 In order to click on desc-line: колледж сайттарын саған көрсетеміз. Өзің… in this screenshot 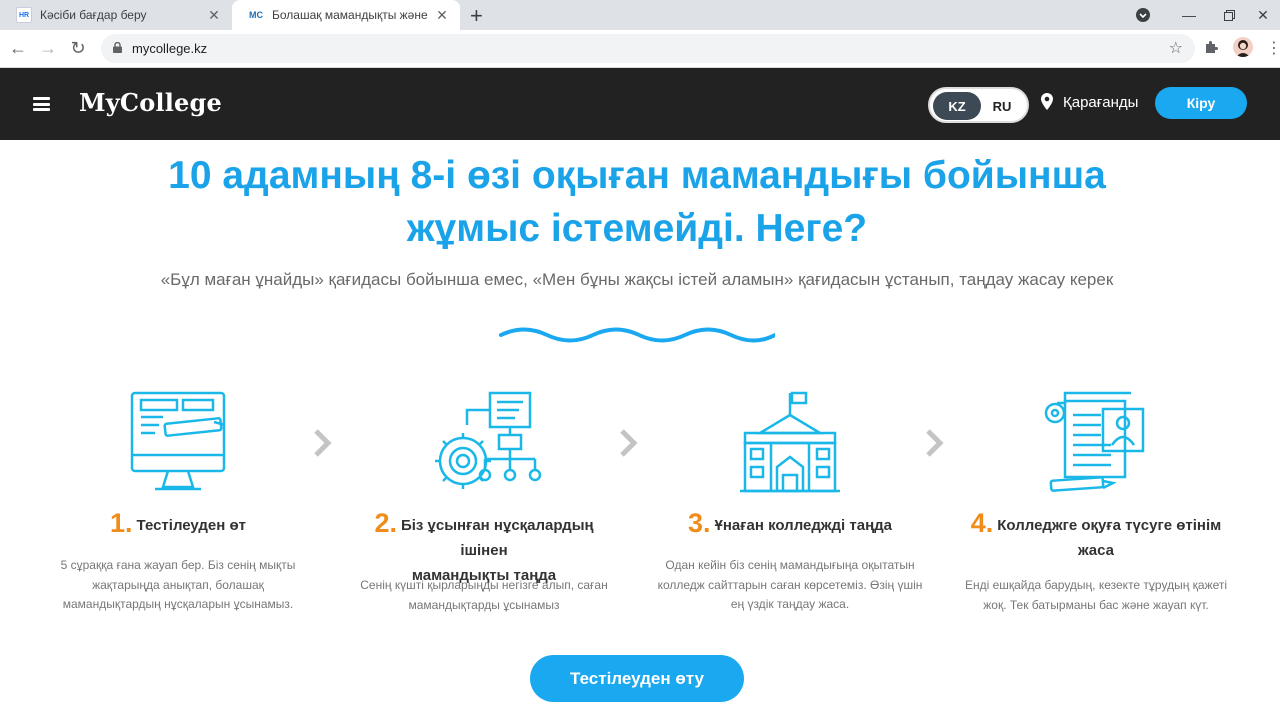, I will do `click(790, 584)`.